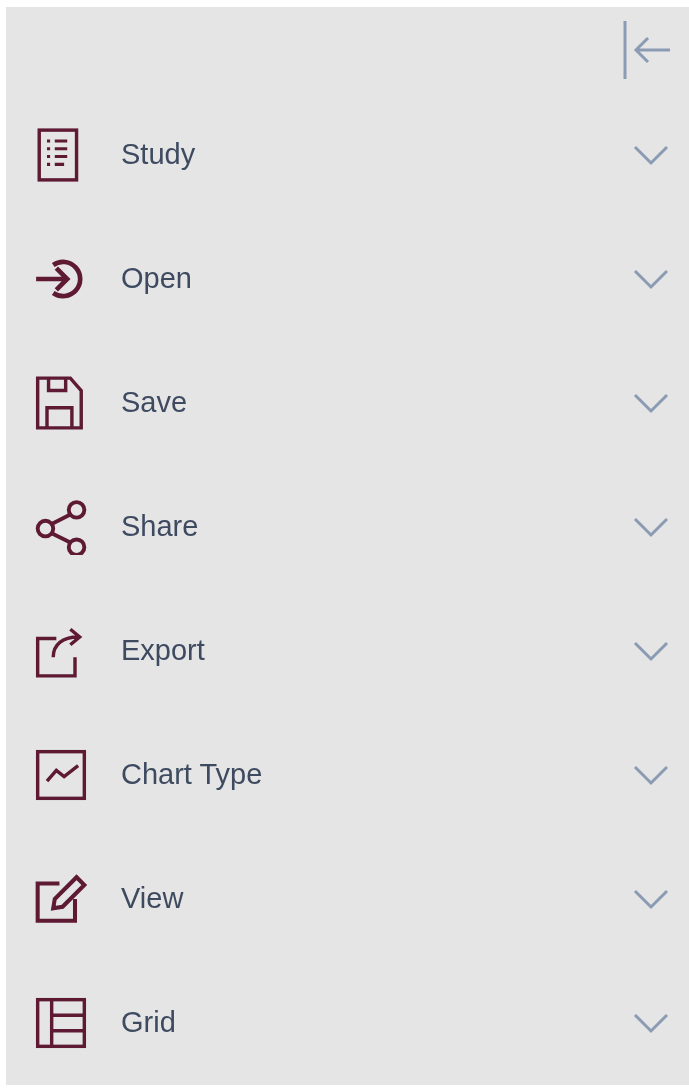 Image resolution: width=689 pixels, height=1091 pixels. What do you see at coordinates (347, 1023) in the screenshot?
I see `menu-item: Grid` at bounding box center [347, 1023].